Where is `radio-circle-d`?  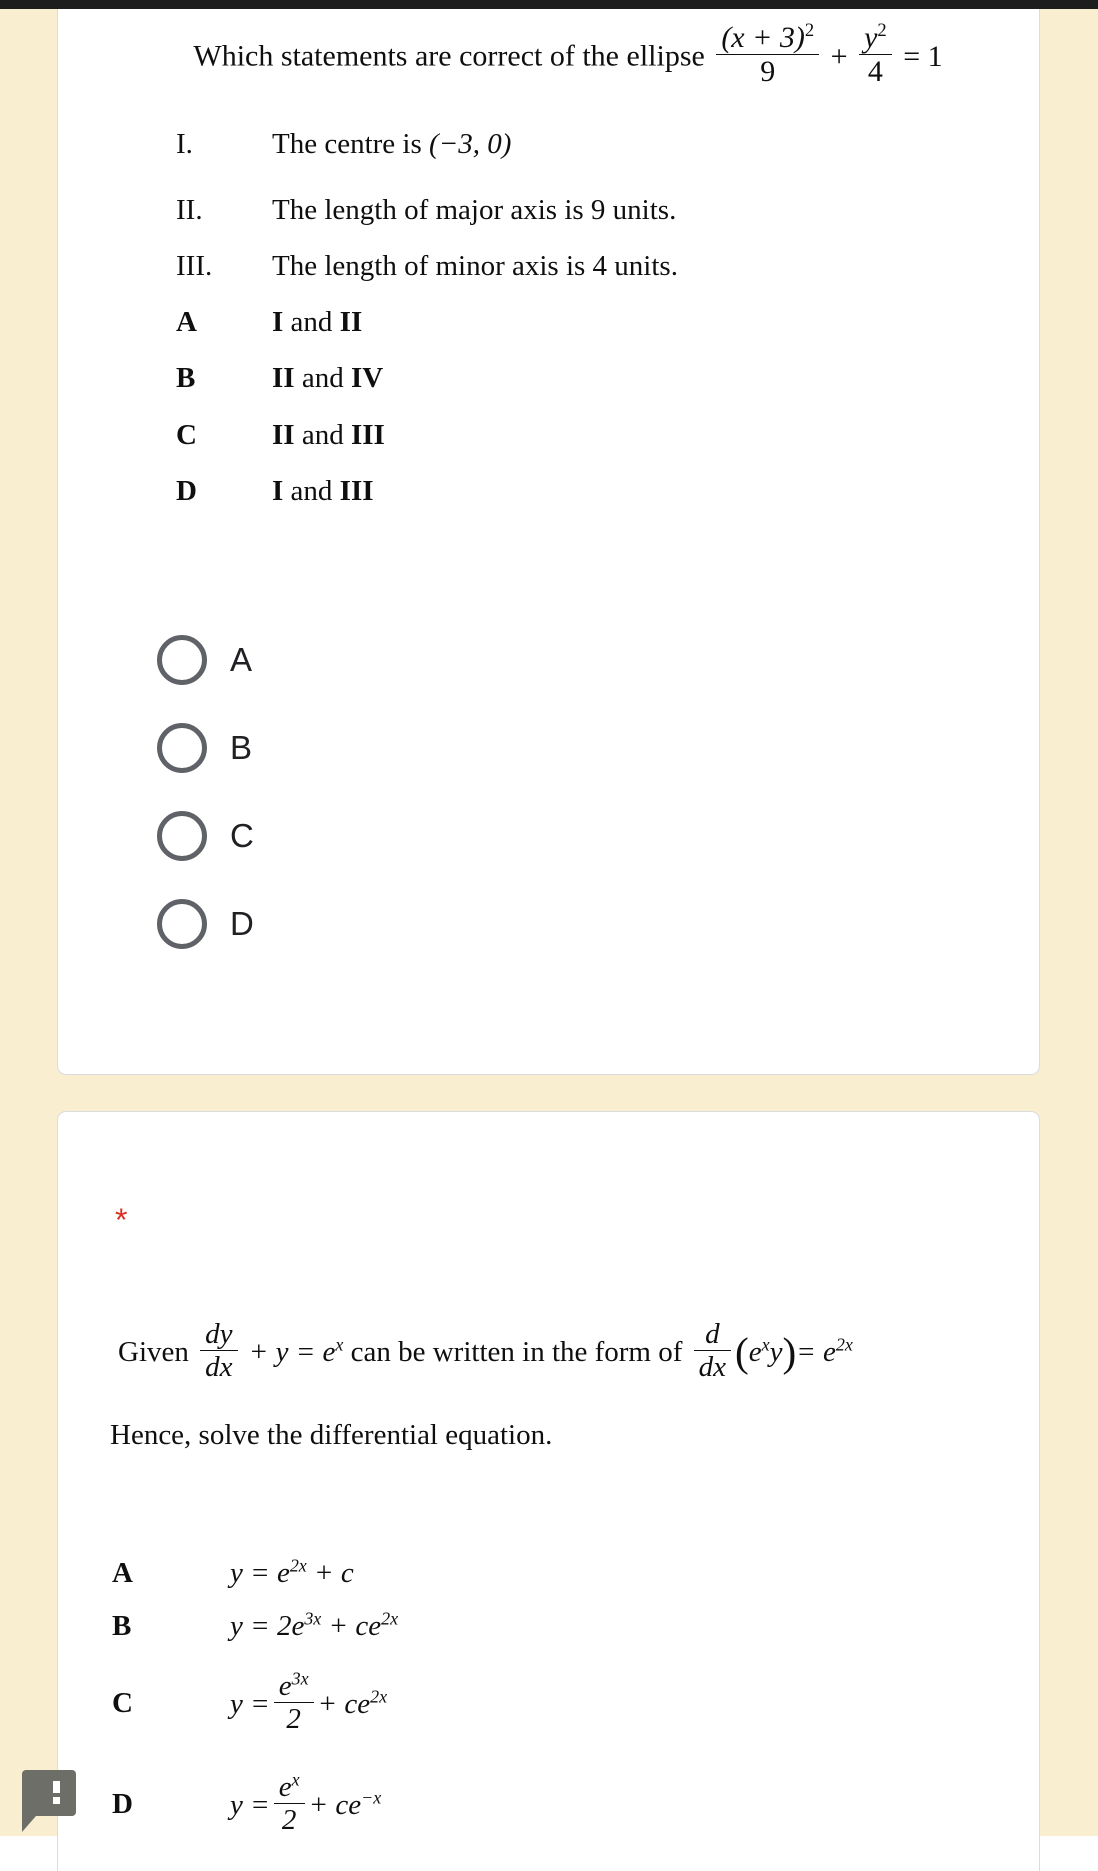 radio-circle-d is located at coordinates (182, 924).